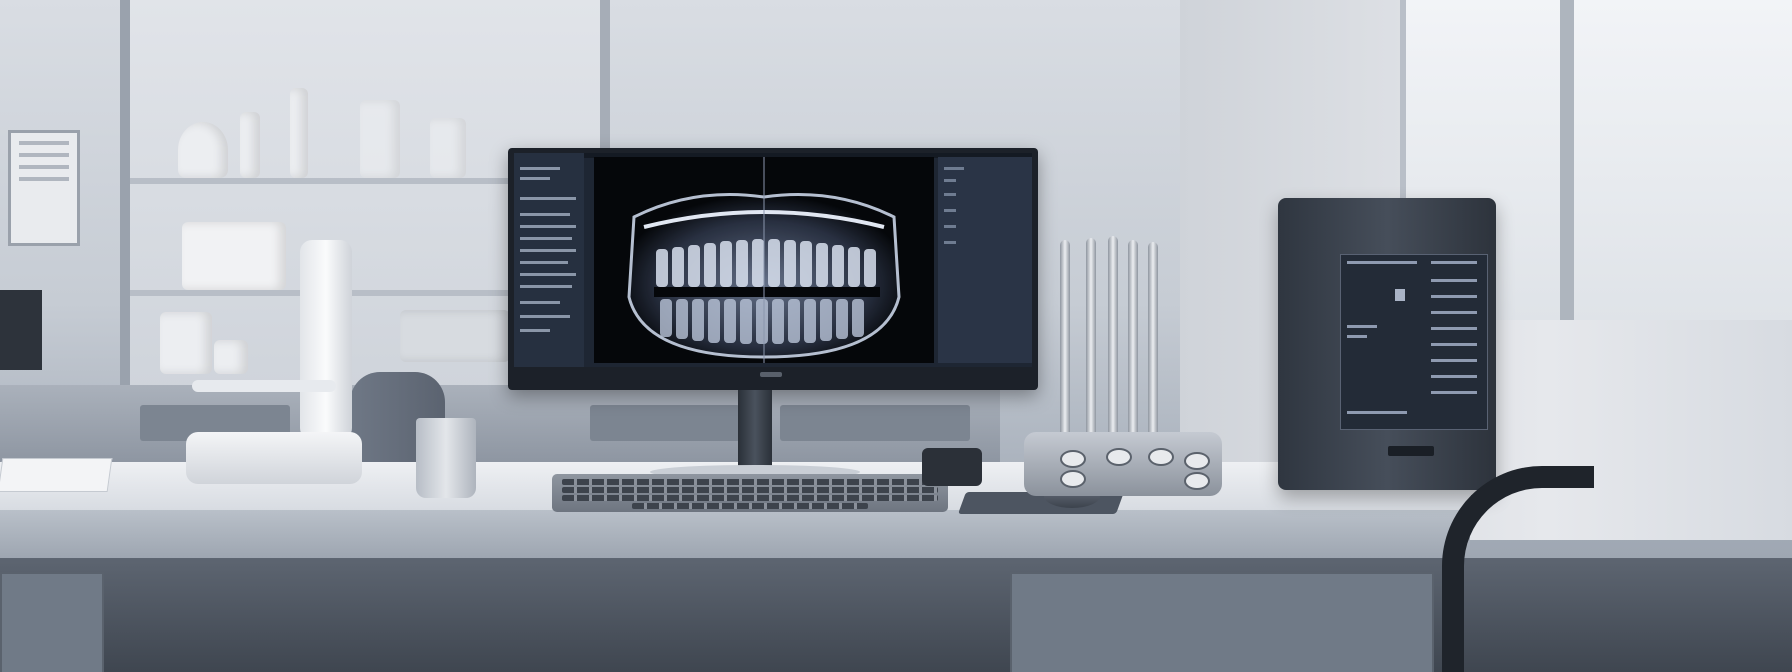  I want to click on monitor-stand, so click(755, 430).